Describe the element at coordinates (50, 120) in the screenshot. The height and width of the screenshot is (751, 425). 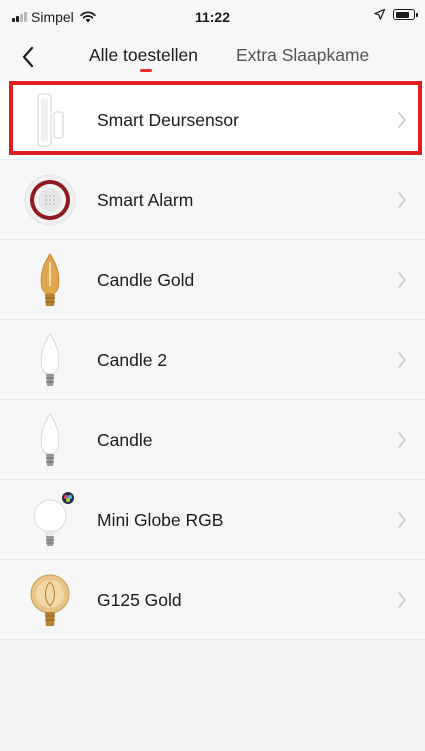
I see `door-sensor-icon` at that location.